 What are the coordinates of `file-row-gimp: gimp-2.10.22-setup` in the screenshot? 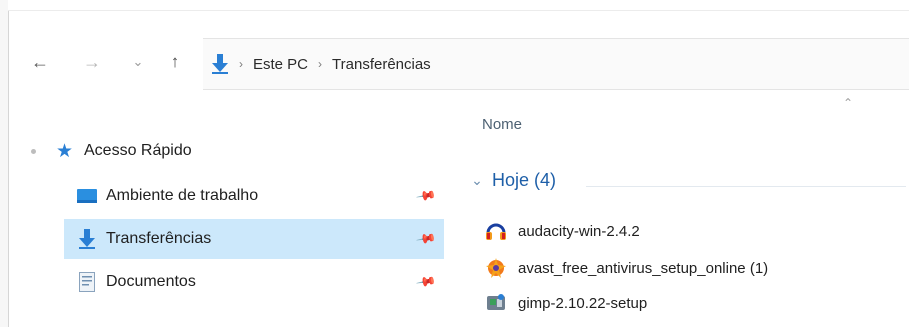 It's located at (565, 303).